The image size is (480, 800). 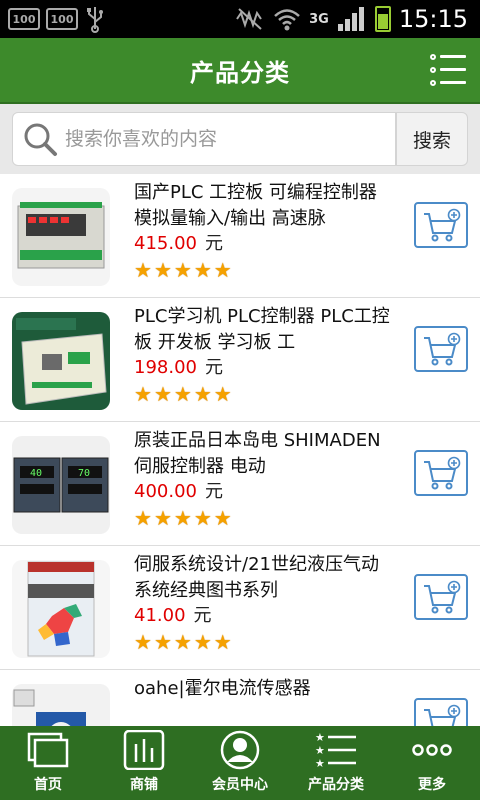 I want to click on svg-text: 40, so click(x=36, y=473).